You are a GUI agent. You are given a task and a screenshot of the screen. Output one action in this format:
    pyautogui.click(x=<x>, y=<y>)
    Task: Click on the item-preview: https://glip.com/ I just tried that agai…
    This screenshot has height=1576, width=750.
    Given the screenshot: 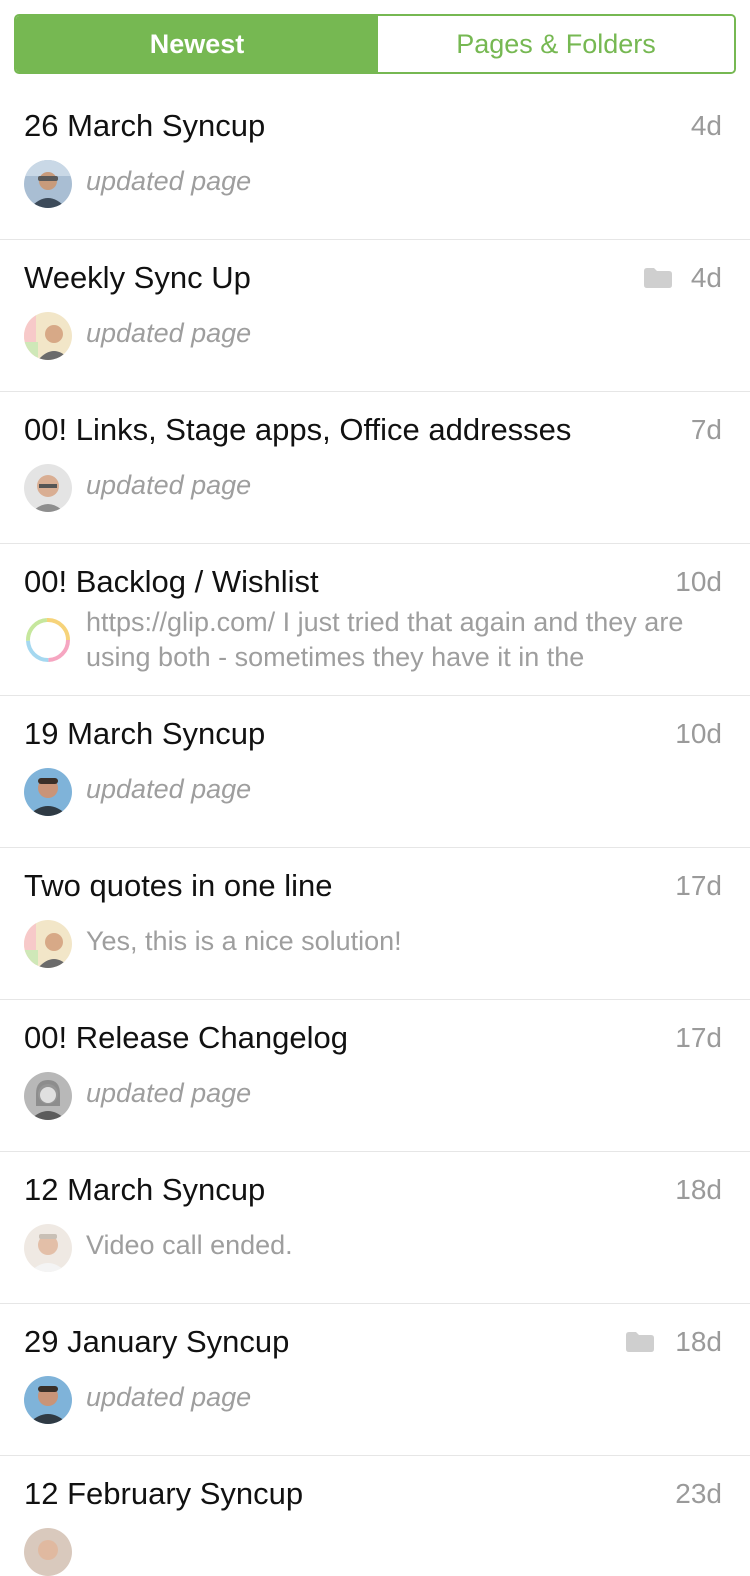 What is the action you would take?
    pyautogui.click(x=385, y=639)
    